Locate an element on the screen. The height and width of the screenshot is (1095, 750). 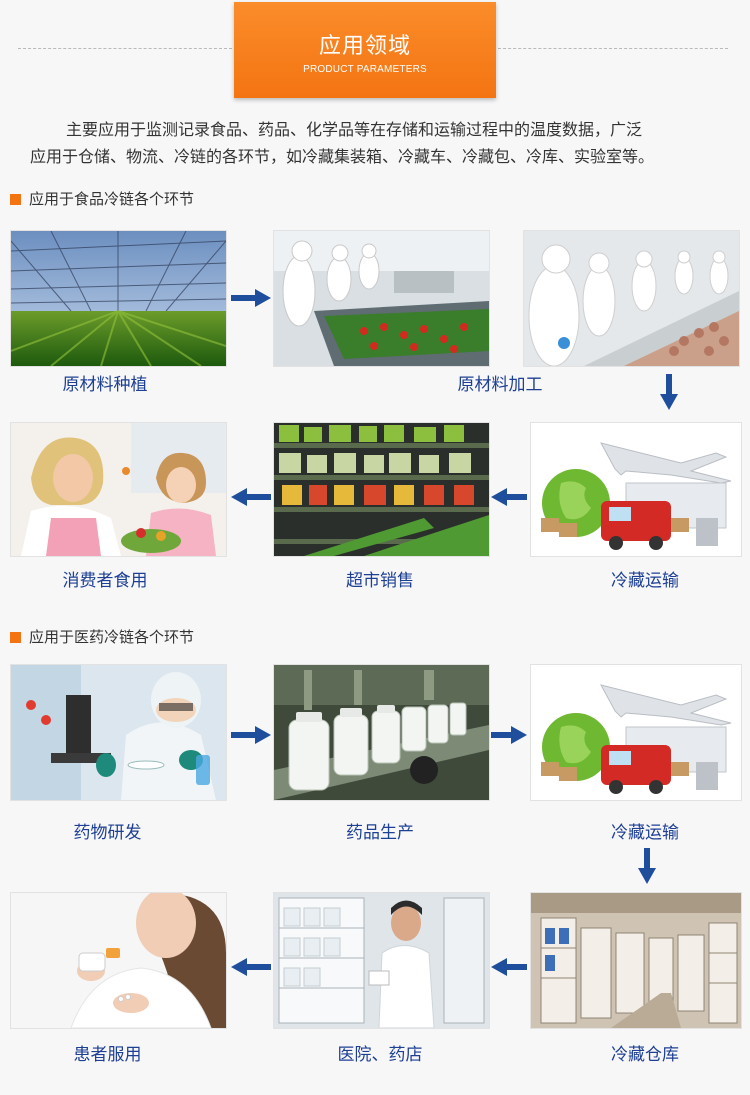
step-label-pharma-transport: 冷藏运输 is located at coordinates (645, 833).